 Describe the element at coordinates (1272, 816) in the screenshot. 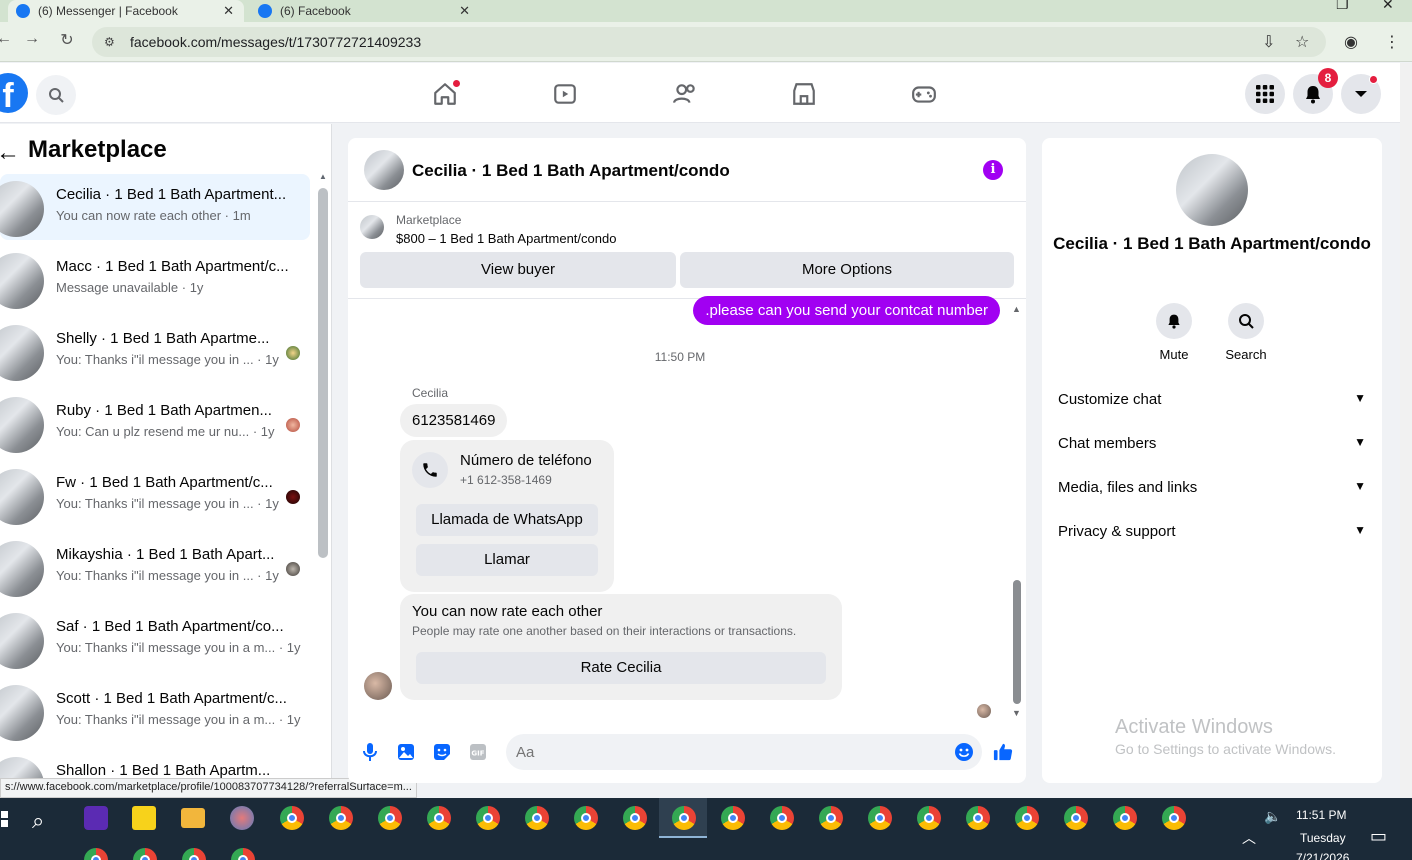

I see `volume-icon: 🔈` at that location.